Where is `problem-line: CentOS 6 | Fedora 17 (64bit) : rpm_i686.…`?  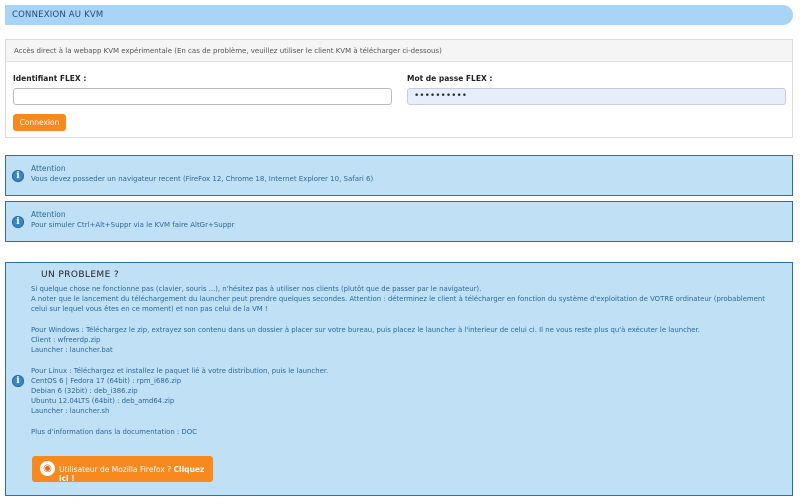 problem-line: CentOS 6 | Fedora 17 (64bit) : rpm_i686.… is located at coordinates (106, 380).